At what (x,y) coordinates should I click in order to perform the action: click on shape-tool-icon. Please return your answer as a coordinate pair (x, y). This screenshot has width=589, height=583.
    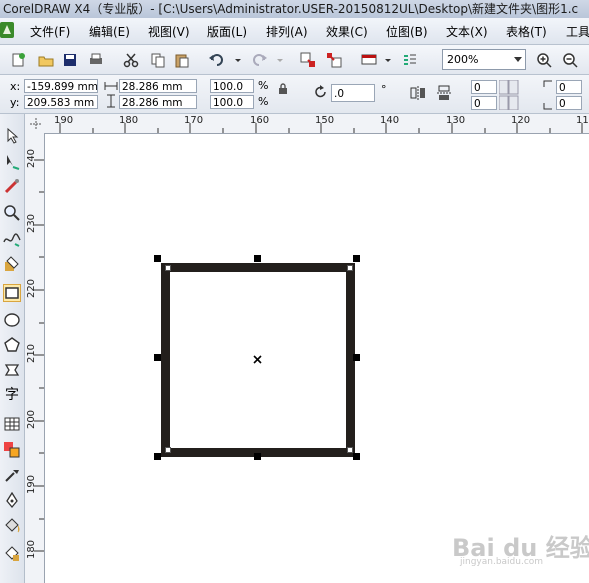
    Looking at the image, I should click on (12, 162).